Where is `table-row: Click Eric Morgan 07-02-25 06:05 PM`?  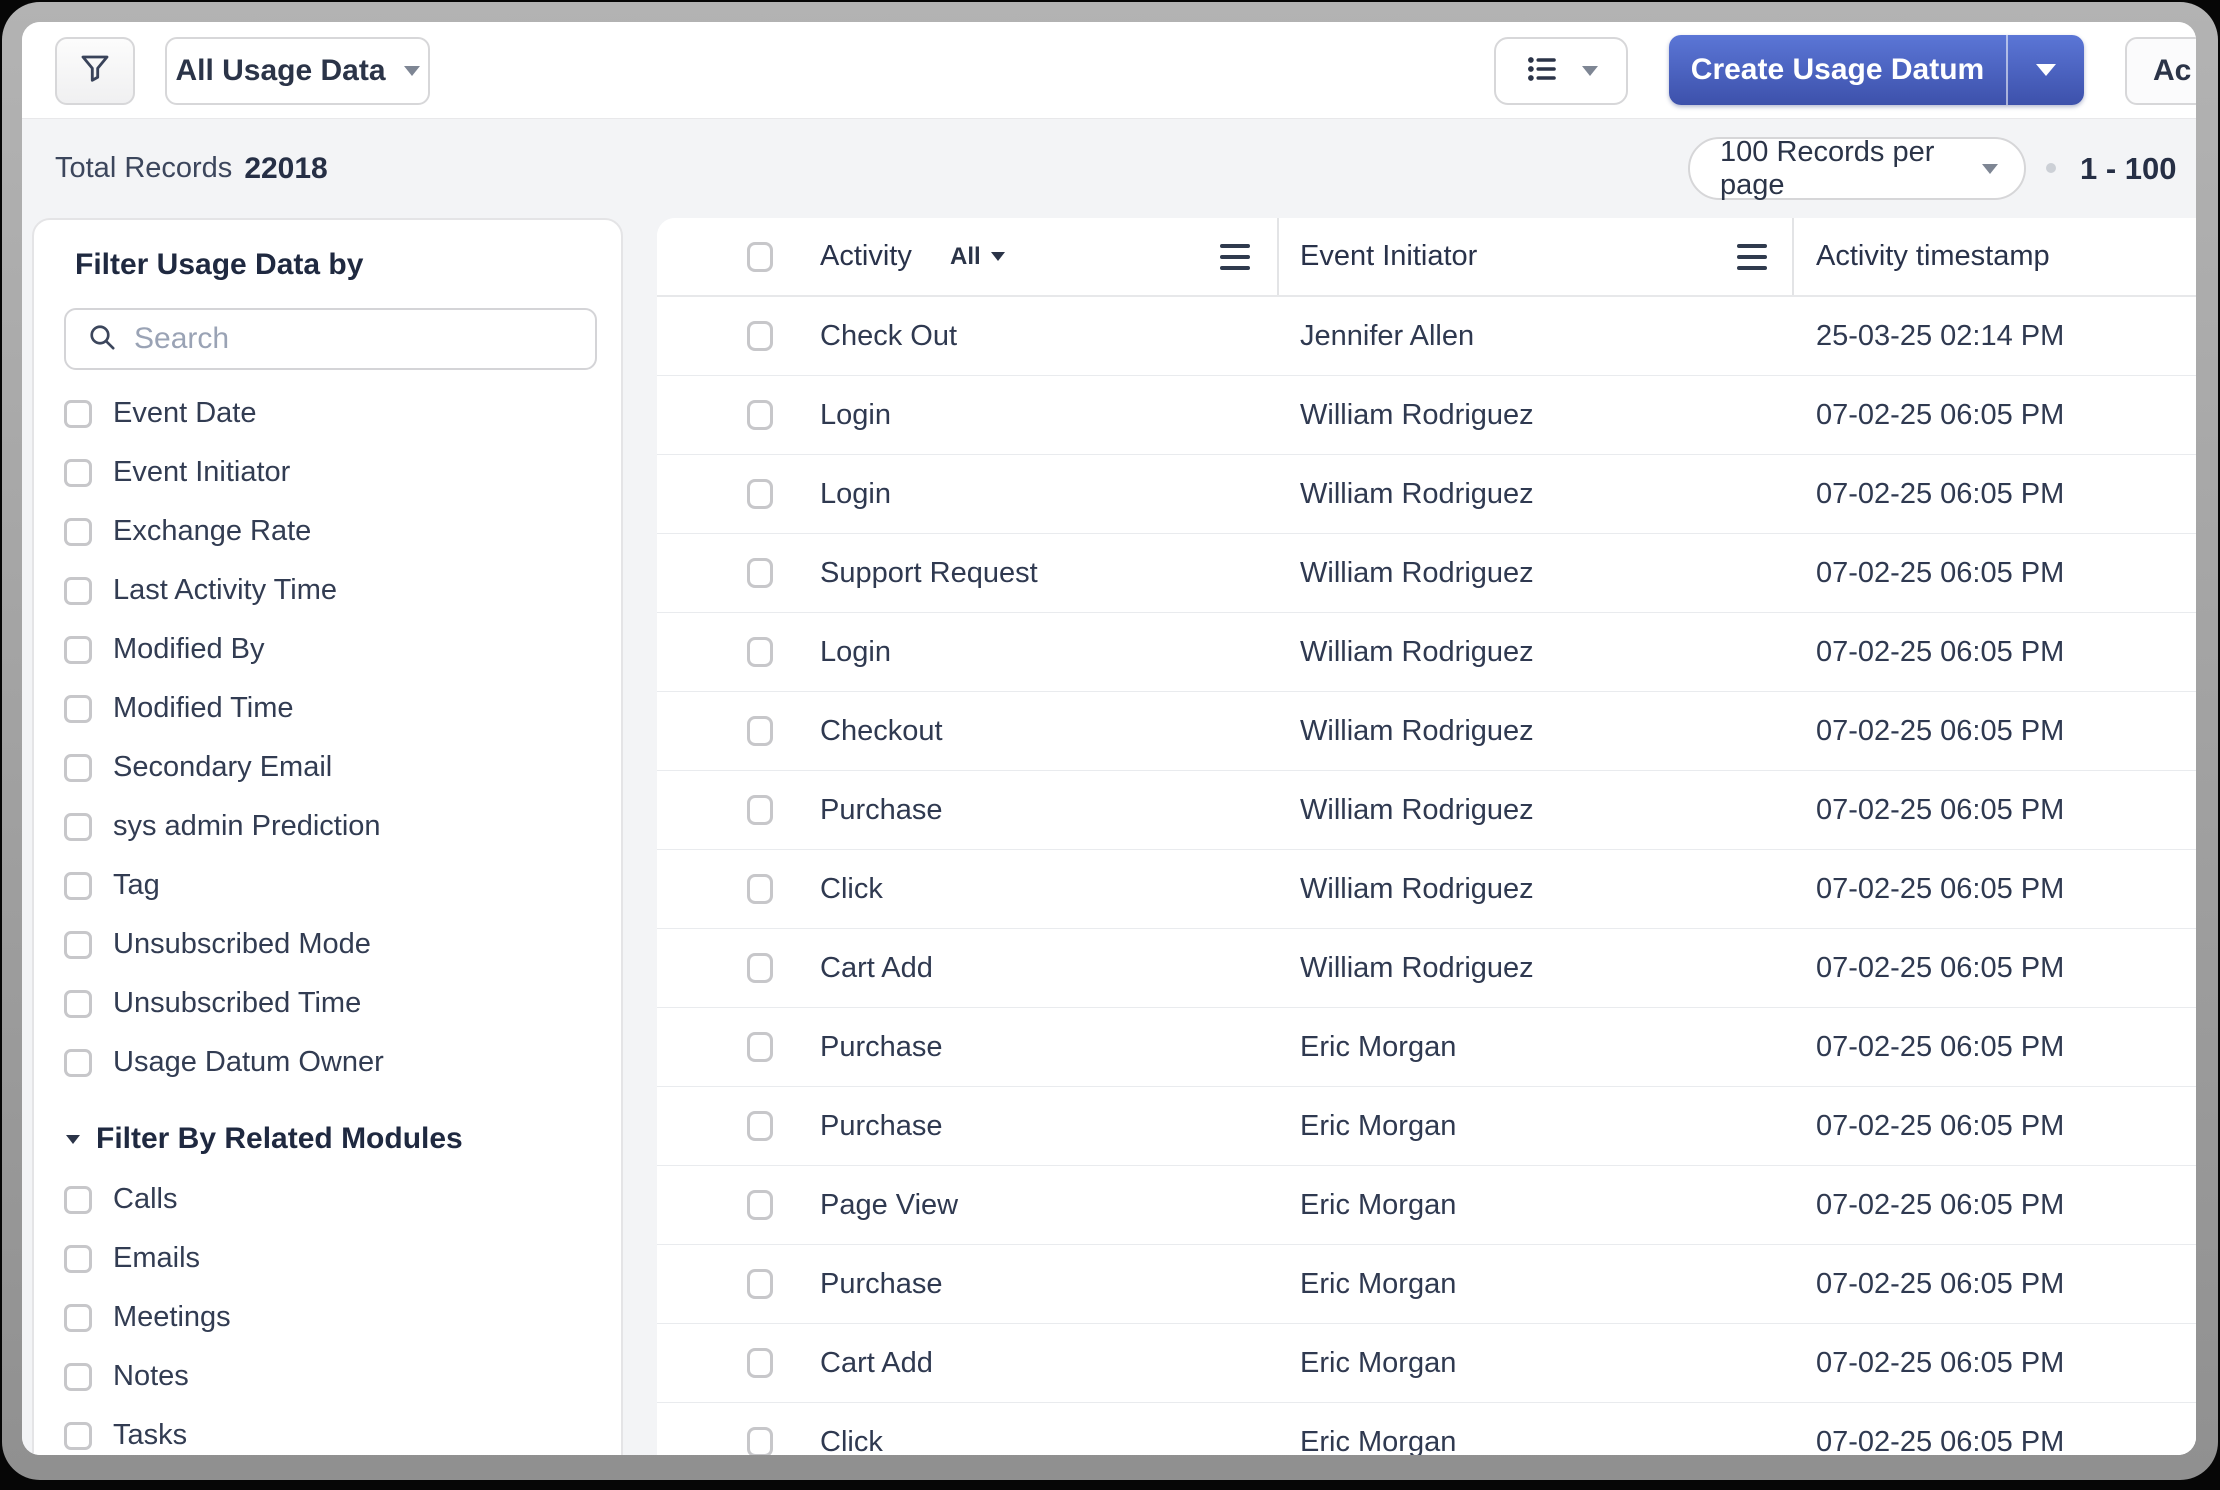 table-row: Click Eric Morgan 07-02-25 06:05 PM is located at coordinates (1426, 1429).